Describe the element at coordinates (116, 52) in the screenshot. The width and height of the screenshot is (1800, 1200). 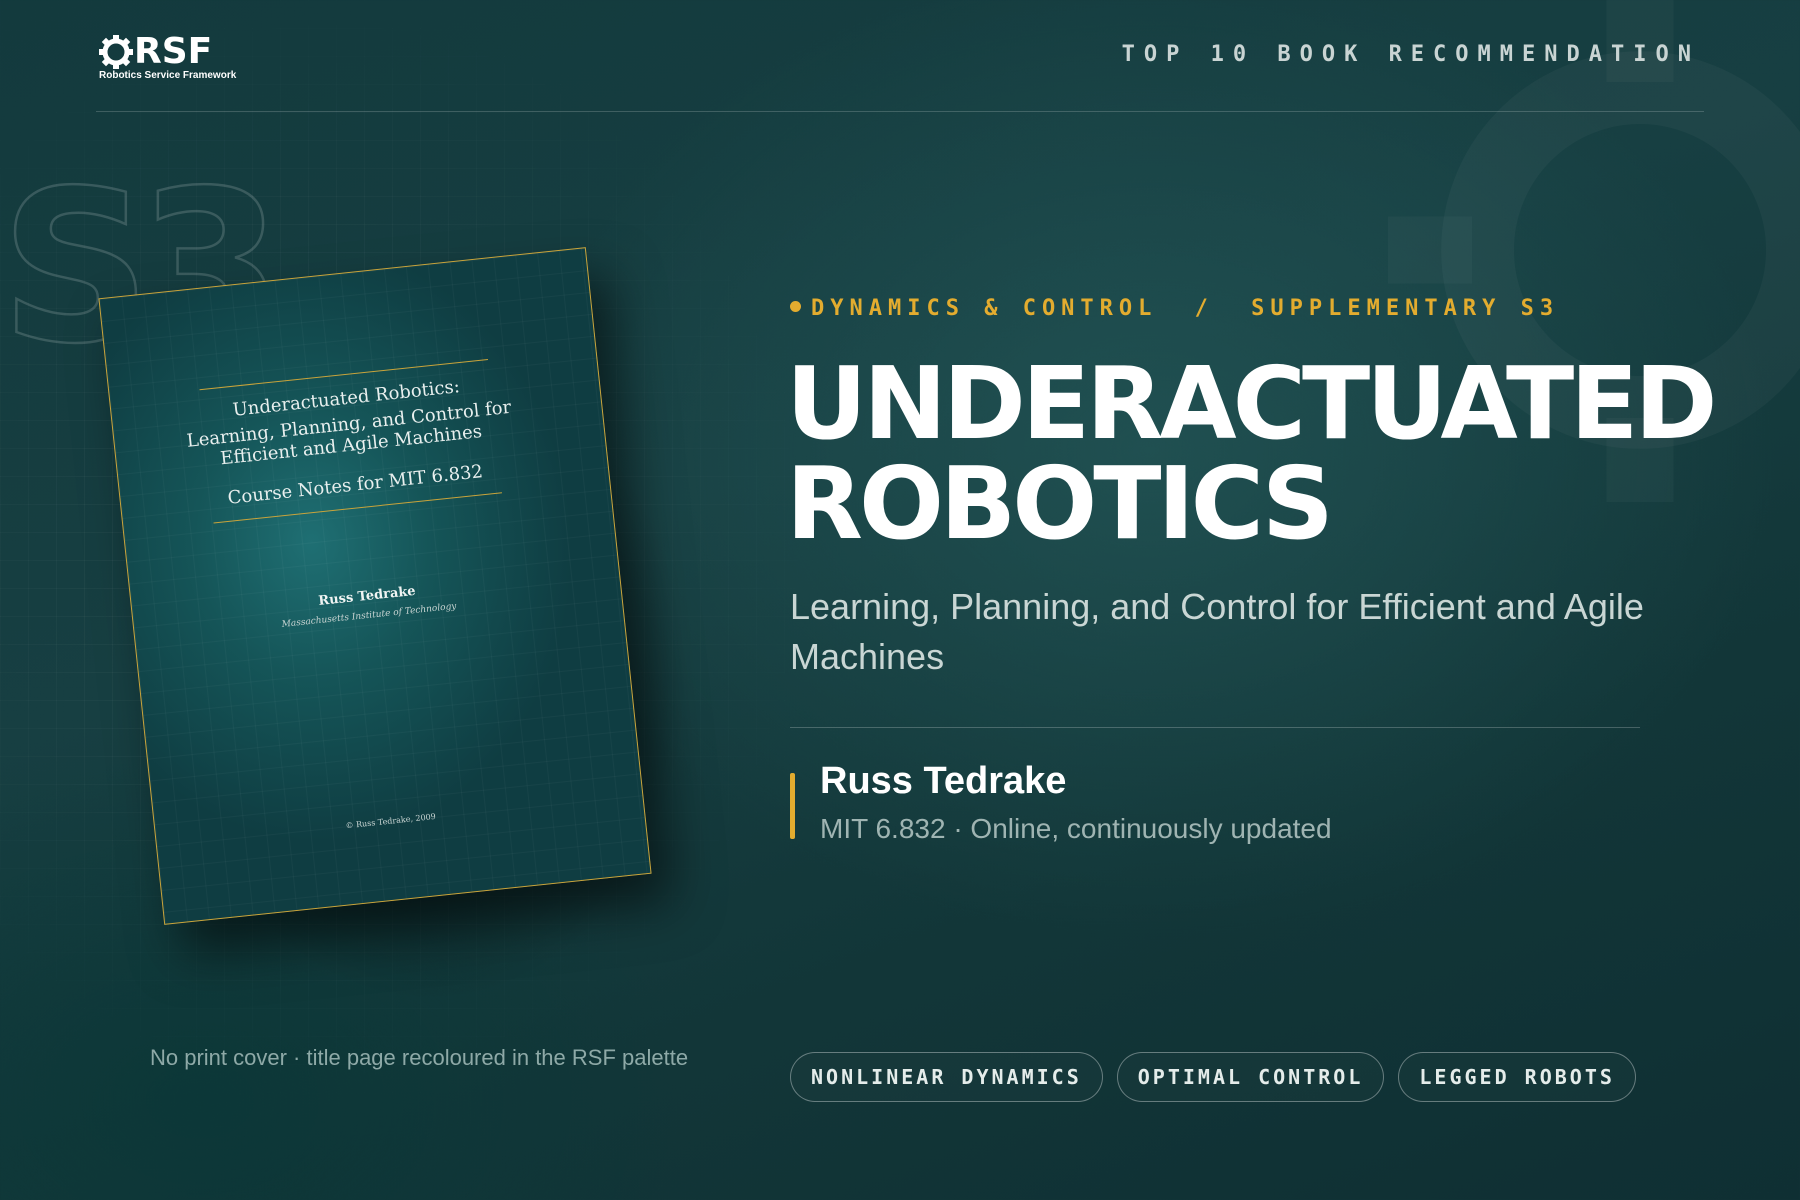
I see `gear-icon` at that location.